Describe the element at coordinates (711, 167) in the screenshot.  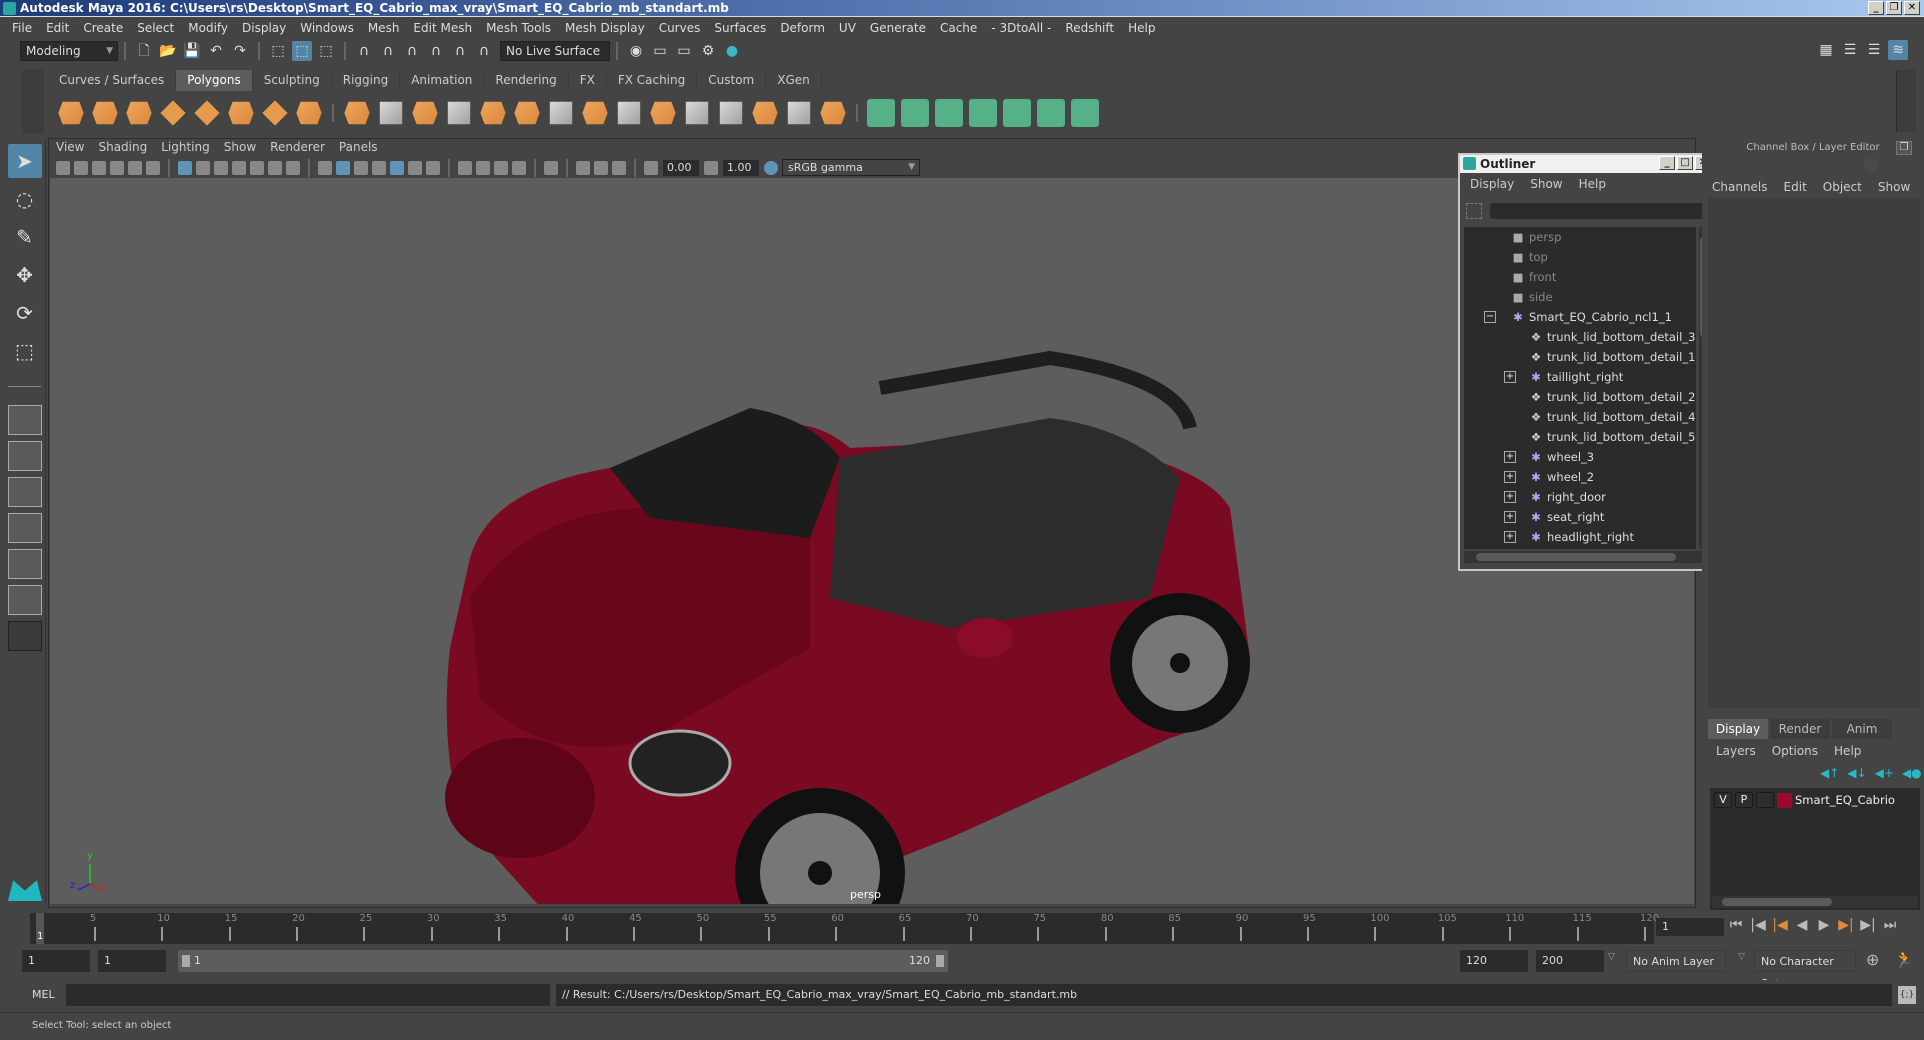
I see `gamma-icon` at that location.